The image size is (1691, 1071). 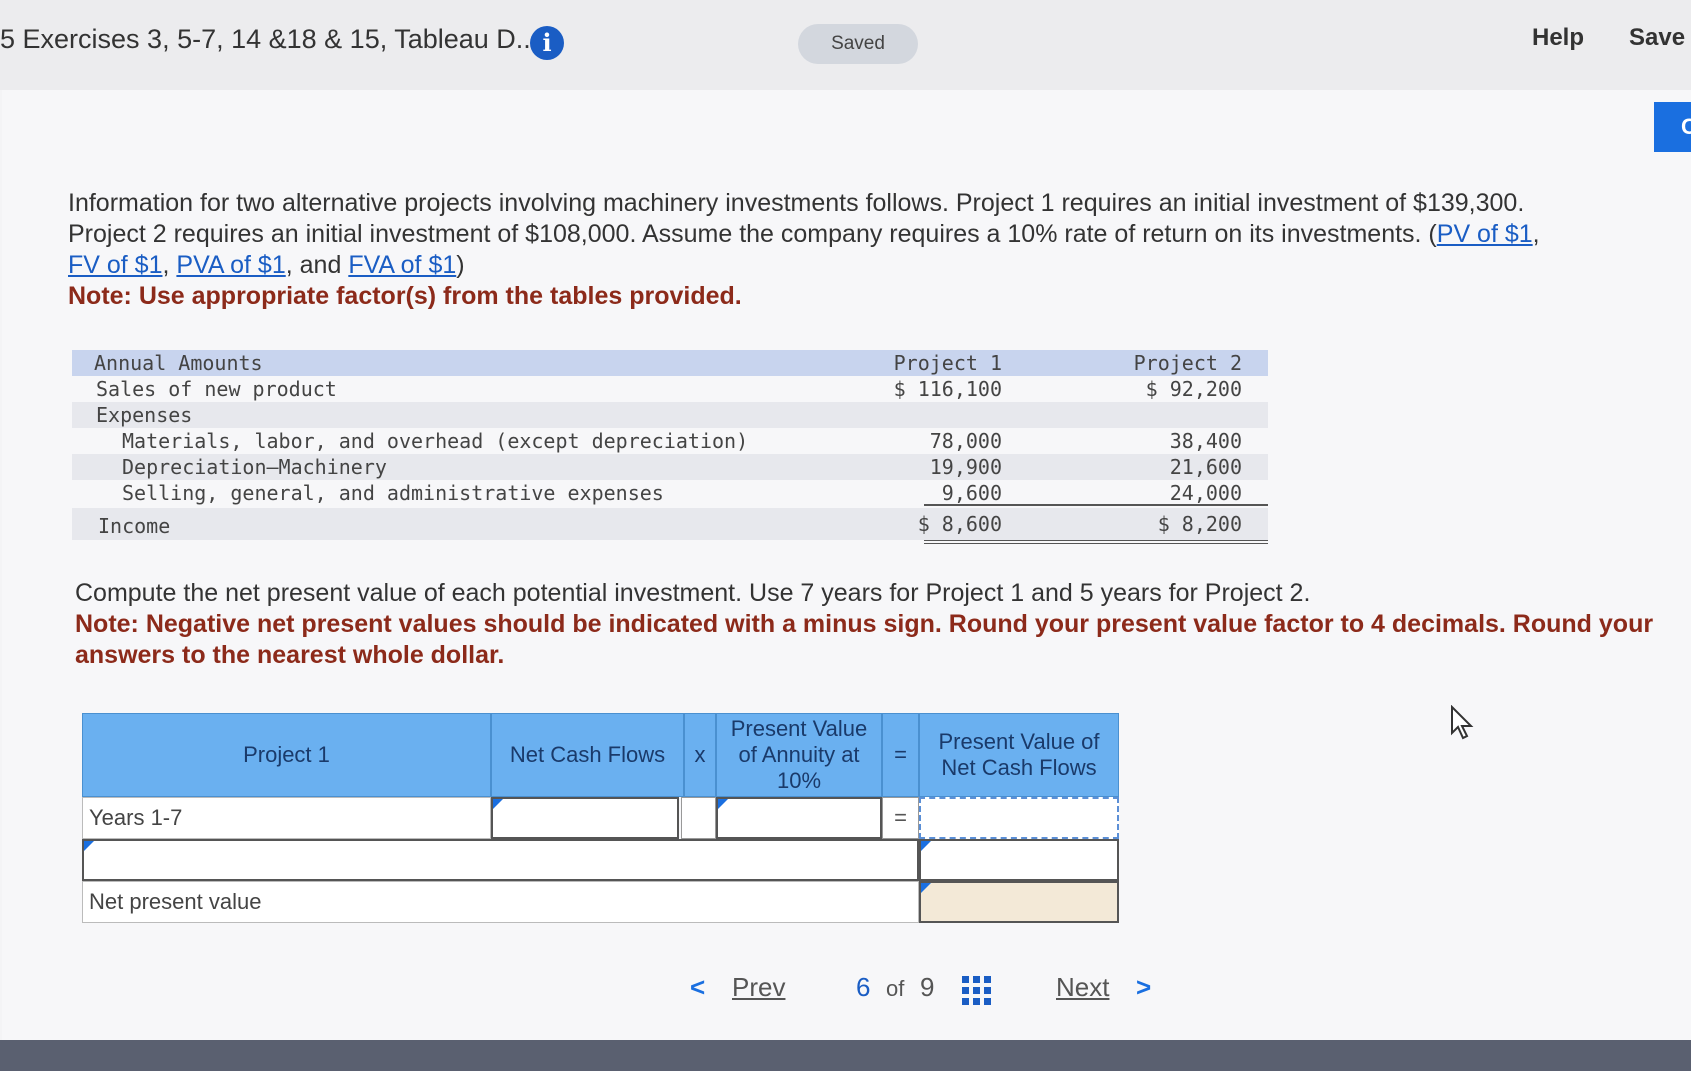 What do you see at coordinates (947, 363) in the screenshot?
I see `project-1-header: Project 1` at bounding box center [947, 363].